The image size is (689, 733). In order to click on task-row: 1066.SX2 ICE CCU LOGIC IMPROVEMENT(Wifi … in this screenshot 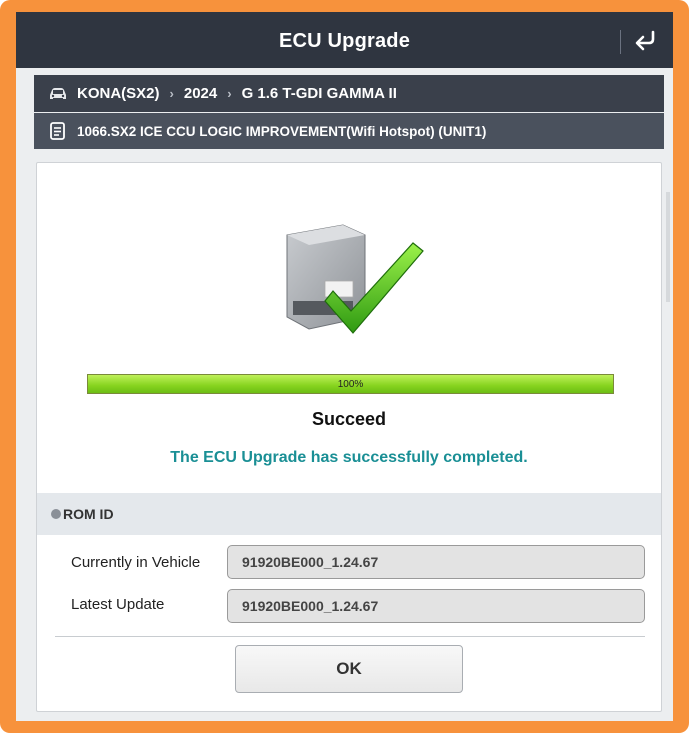, I will do `click(349, 131)`.